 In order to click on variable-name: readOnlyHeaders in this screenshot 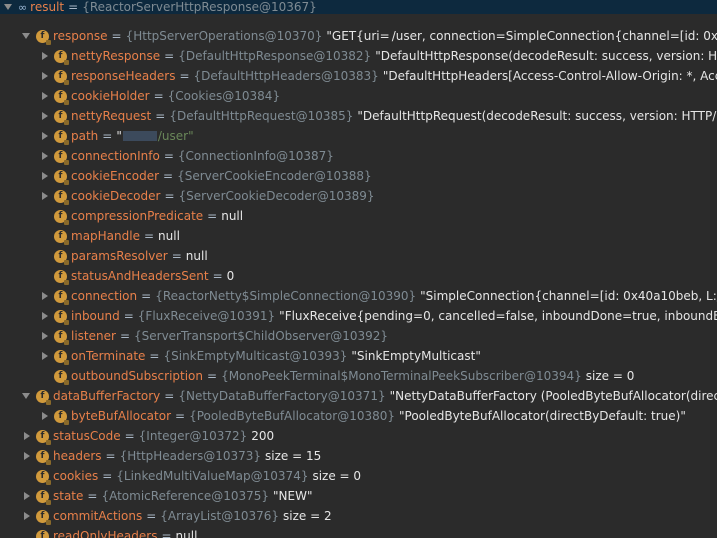, I will do `click(105, 533)`.